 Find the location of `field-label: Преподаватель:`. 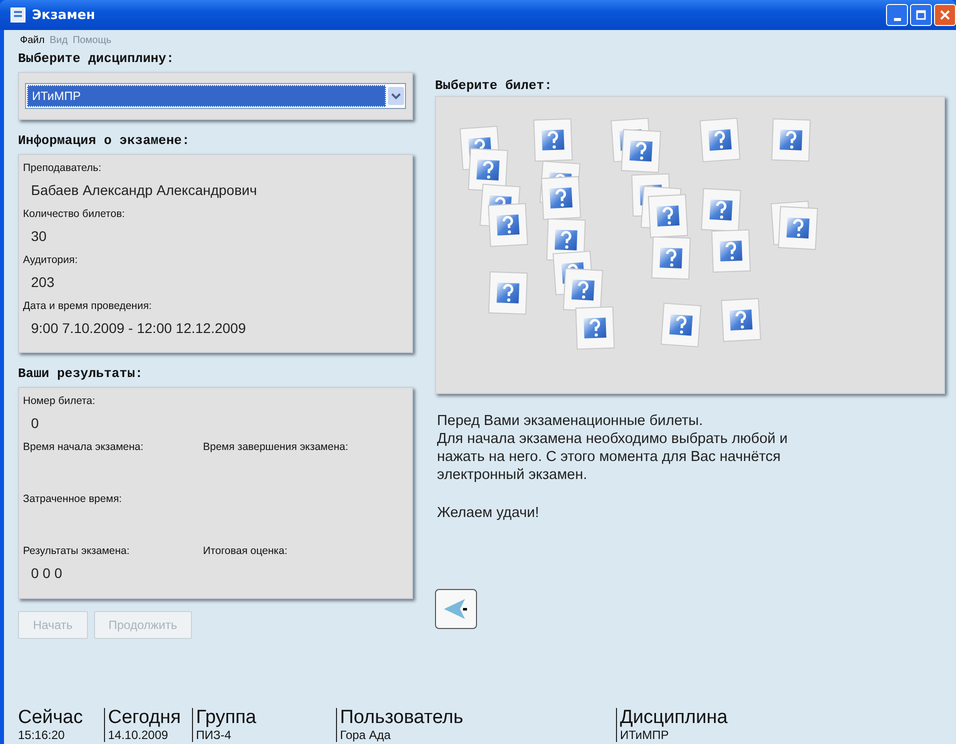

field-label: Преподаватель: is located at coordinates (62, 168).